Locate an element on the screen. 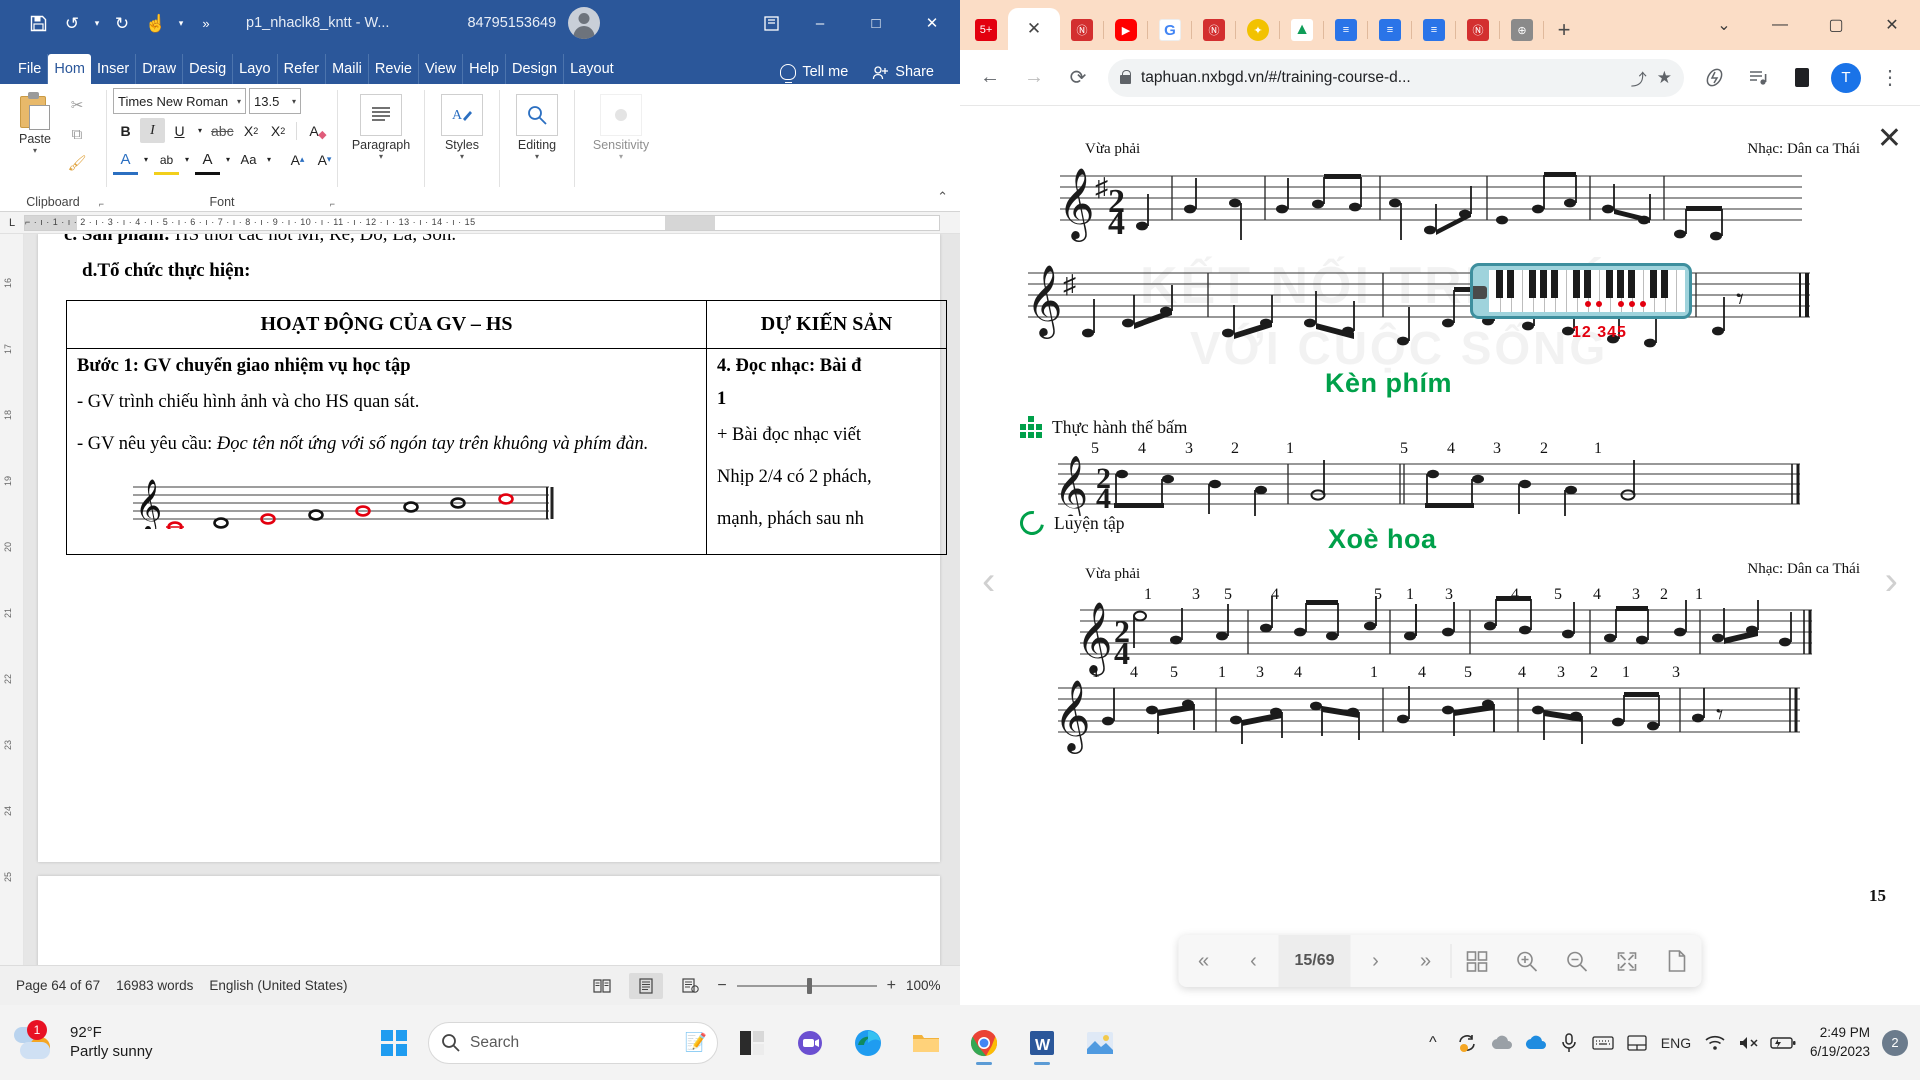 The image size is (1920, 1080). onedrive-blue-icon is located at coordinates (1535, 1043).